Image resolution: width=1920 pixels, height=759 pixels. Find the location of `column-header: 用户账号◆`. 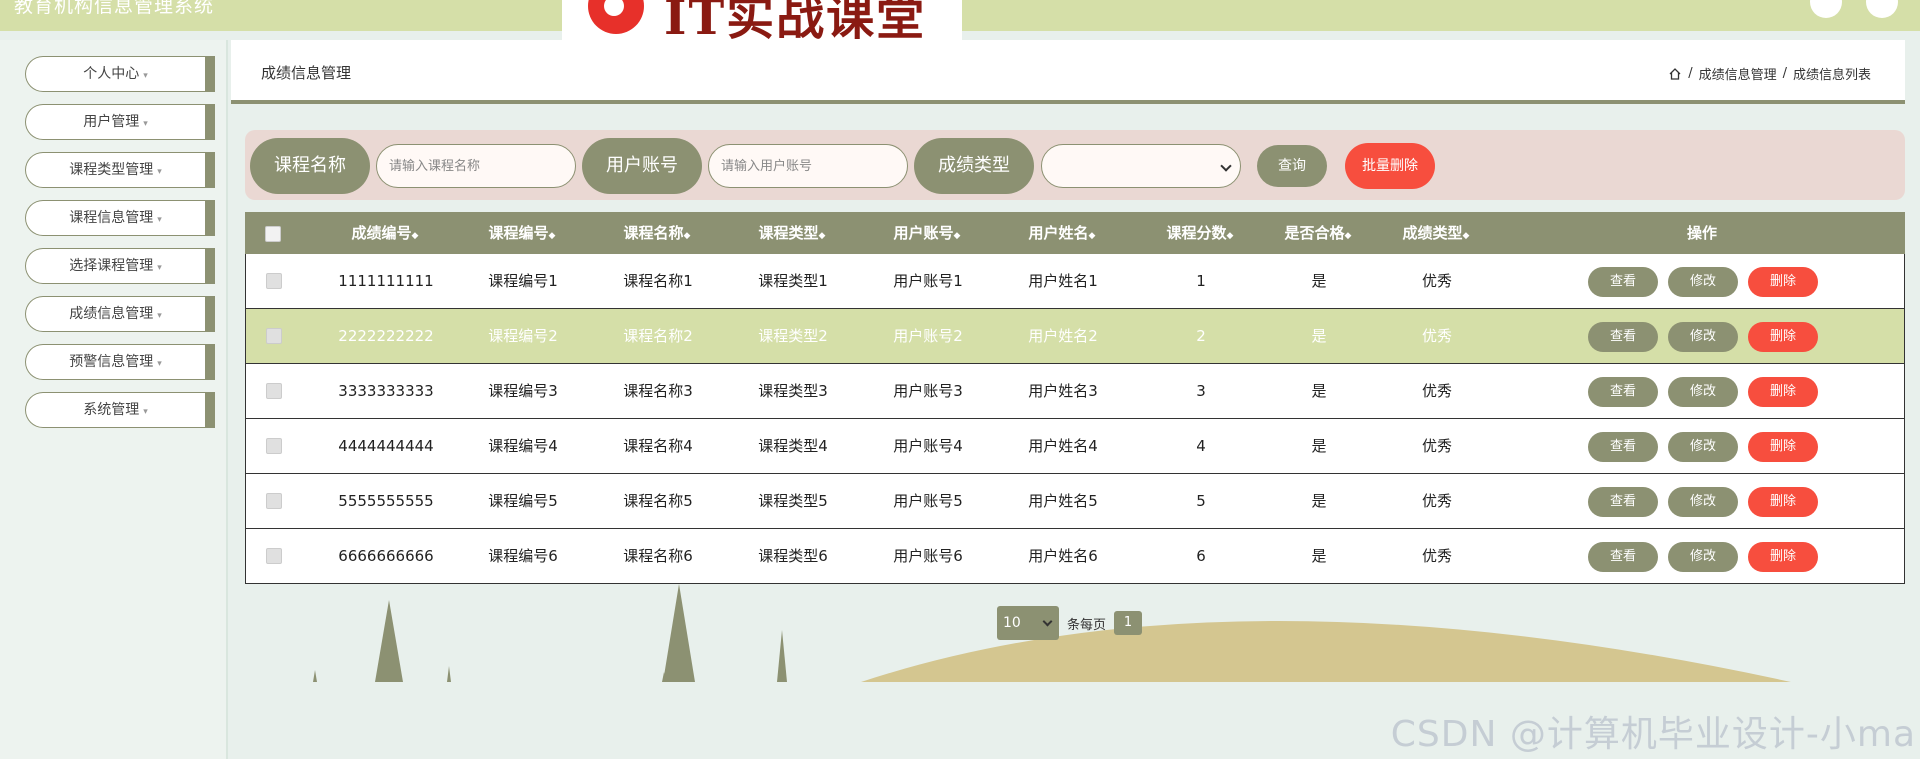

column-header: 用户账号◆ is located at coordinates (927, 233).